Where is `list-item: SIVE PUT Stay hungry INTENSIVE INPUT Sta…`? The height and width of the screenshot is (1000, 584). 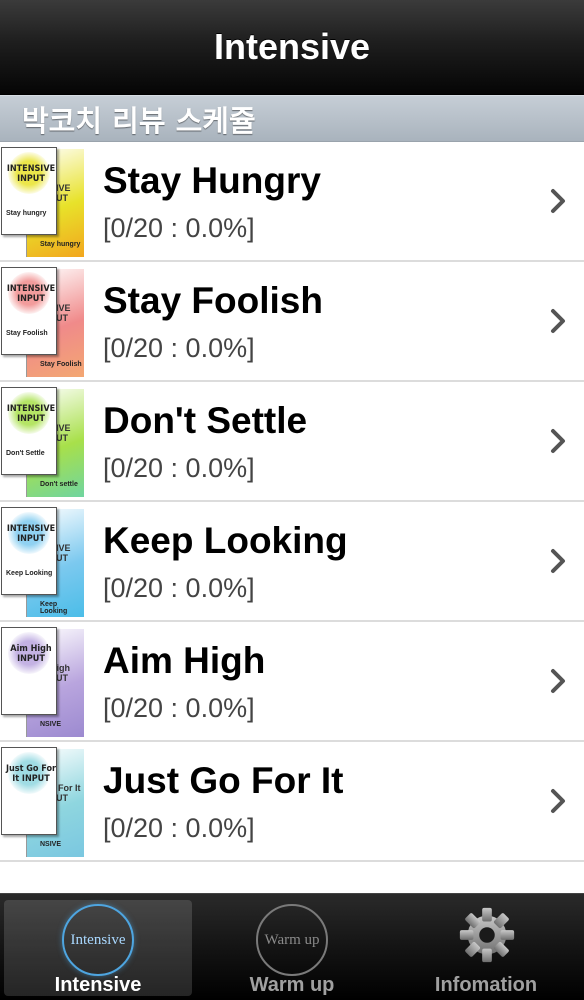 list-item: SIVE PUT Stay hungry INTENSIVE INPUT Sta… is located at coordinates (292, 202).